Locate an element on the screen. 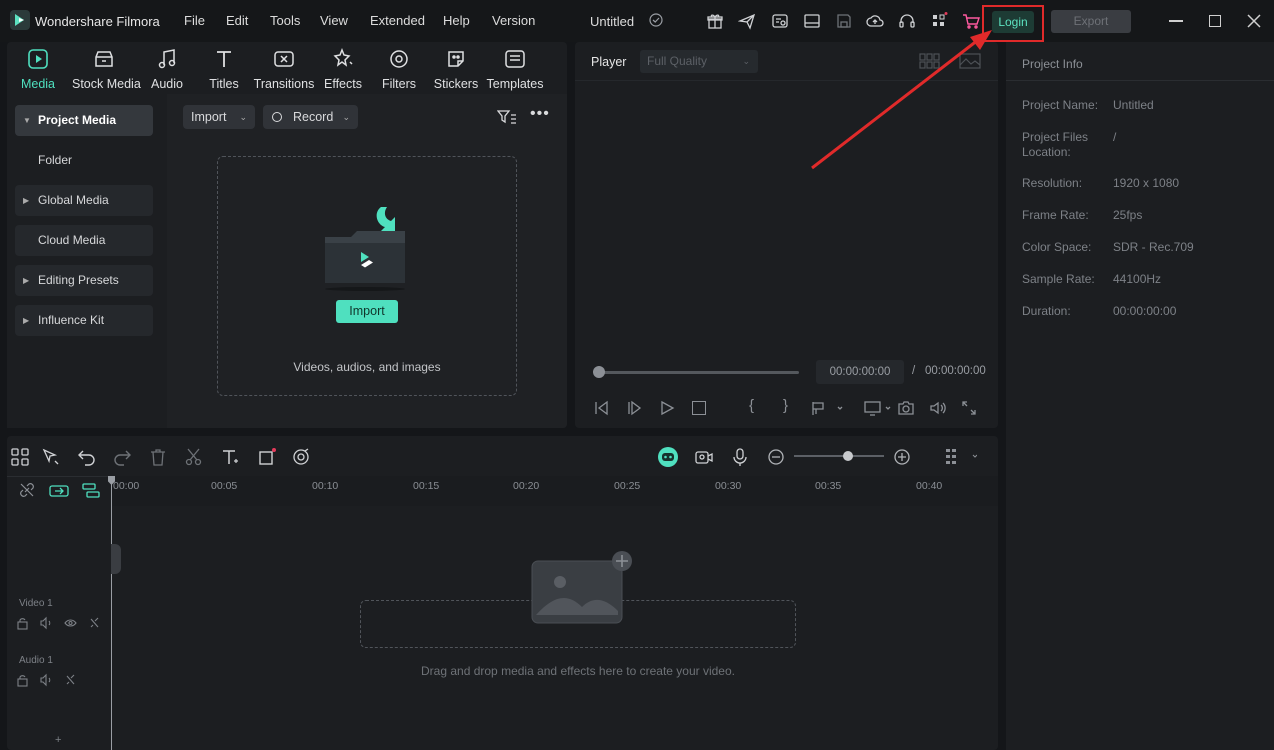 This screenshot has height=750, width=1274. caret-right-icon: ▶ is located at coordinates (26, 280).